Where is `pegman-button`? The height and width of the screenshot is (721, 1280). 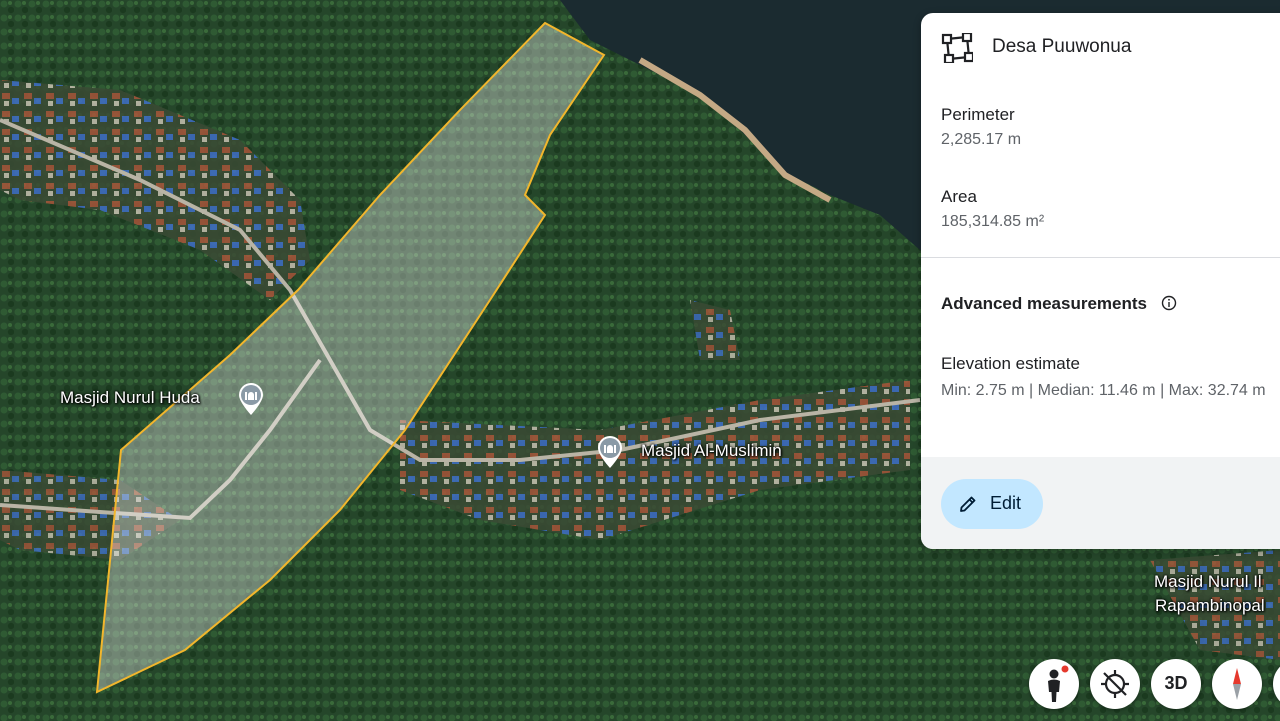
pegman-button is located at coordinates (1054, 684).